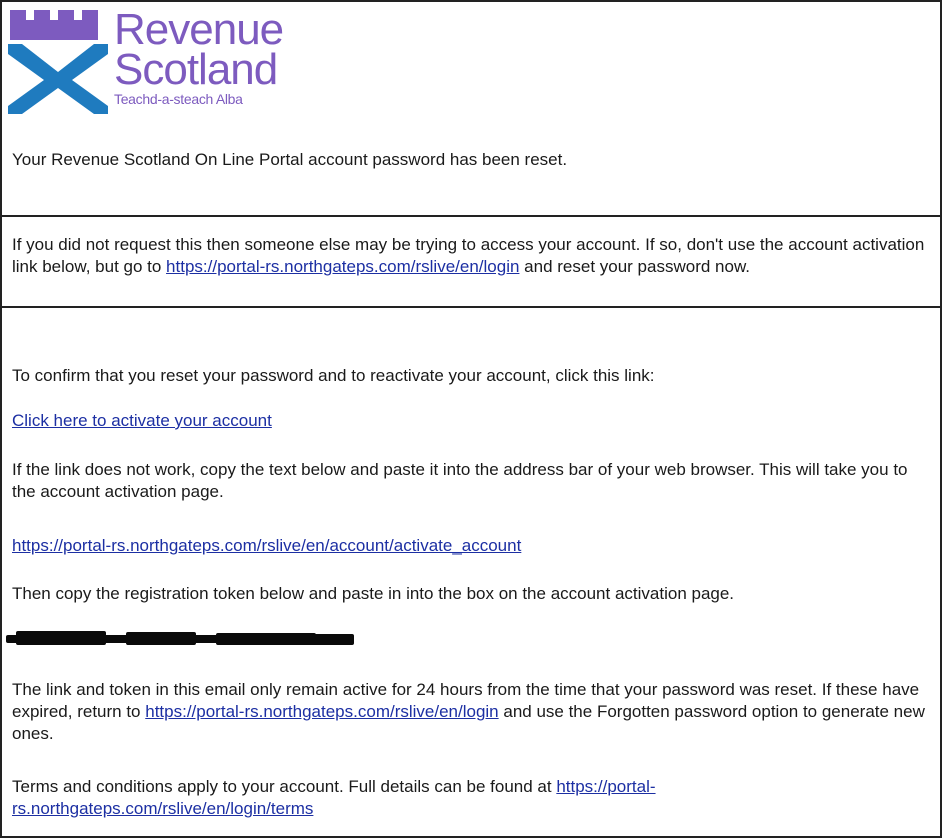 The image size is (942, 838). I want to click on revenue-scotland-logo: Revenue Scotland Teachd-a-steach Alba, so click(158, 60).